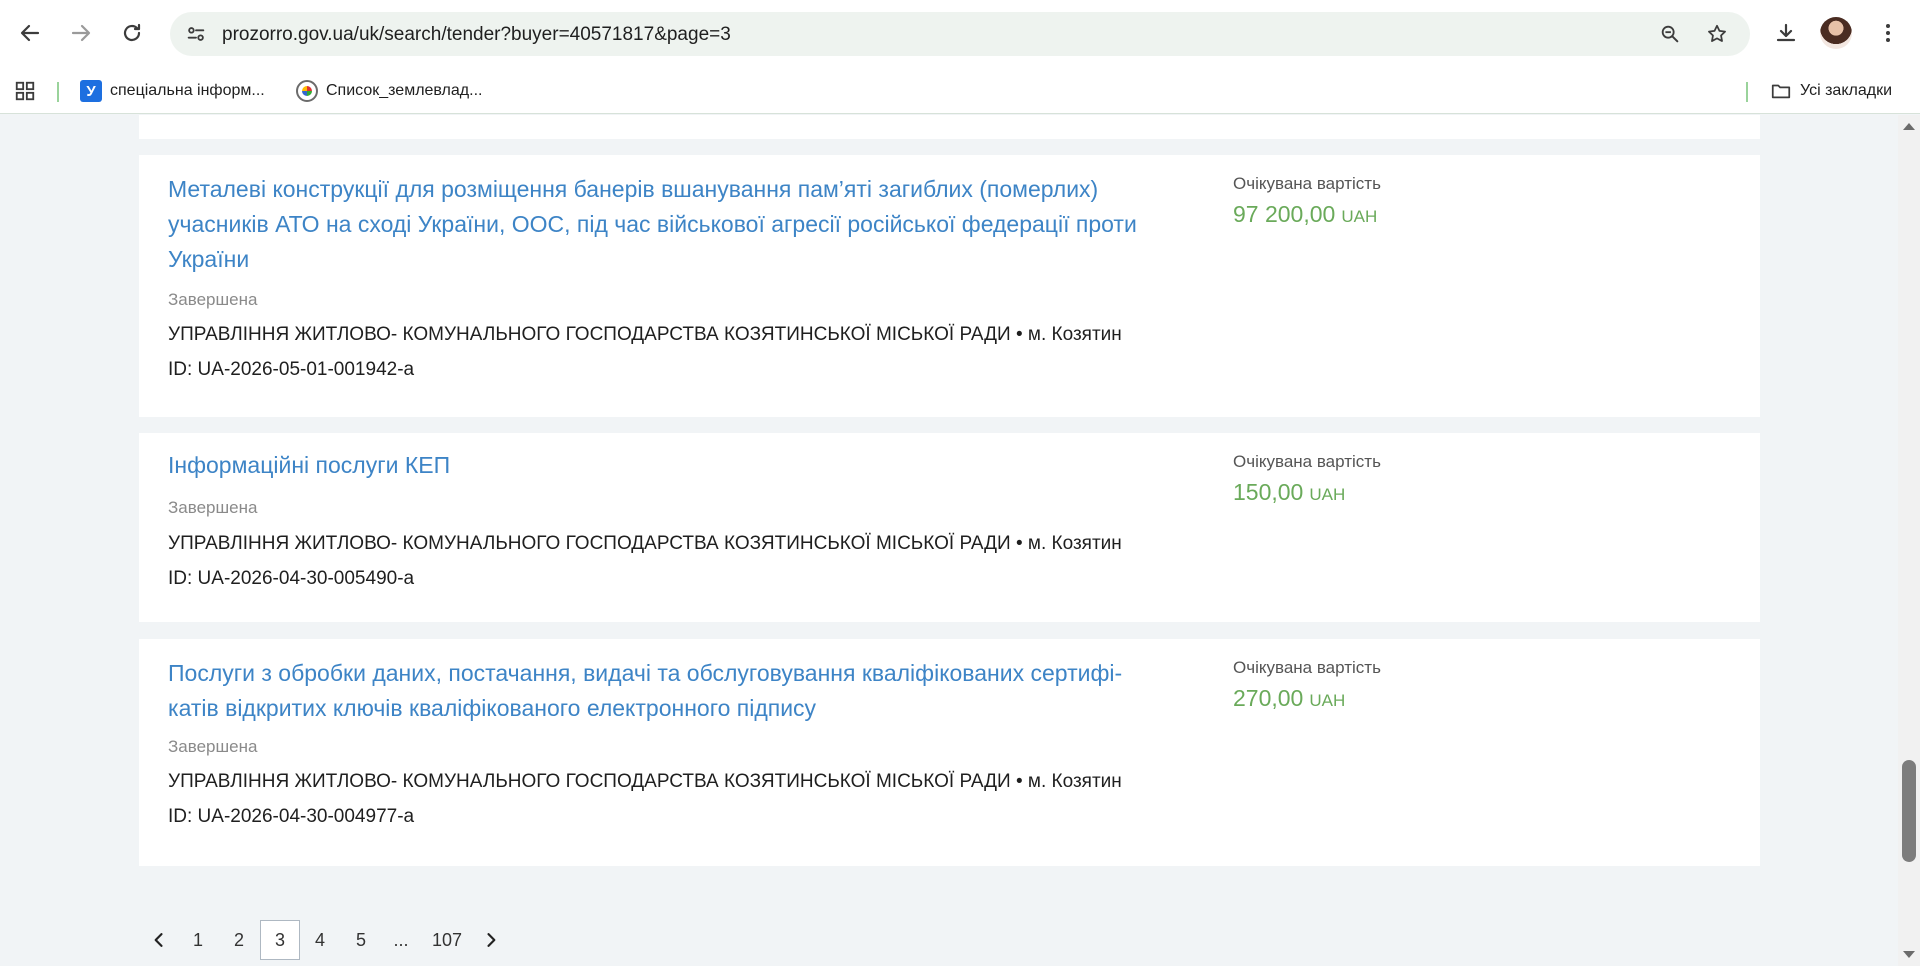  I want to click on tender-id: ID: UA-2026-04-30-005490-a, so click(291, 578).